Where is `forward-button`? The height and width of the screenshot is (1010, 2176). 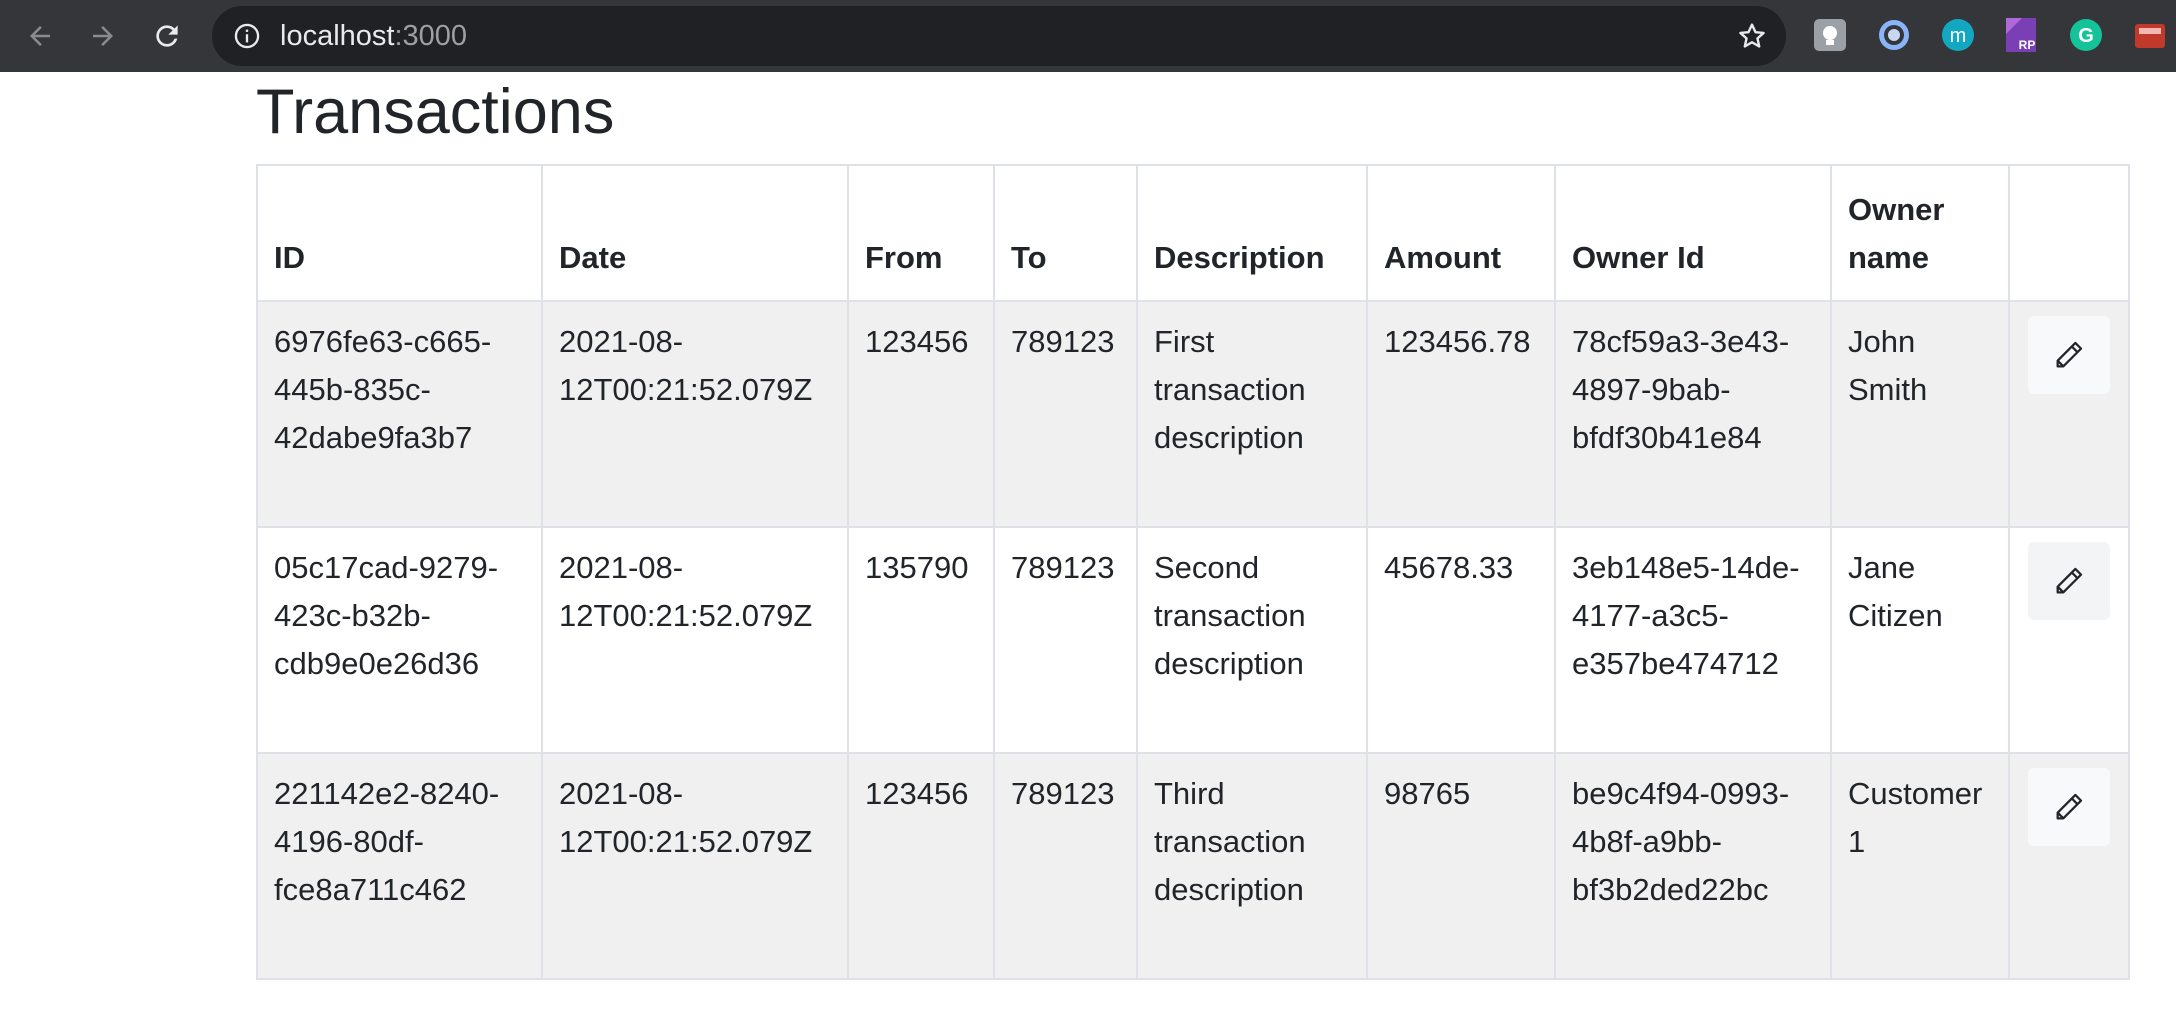
forward-button is located at coordinates (103, 36).